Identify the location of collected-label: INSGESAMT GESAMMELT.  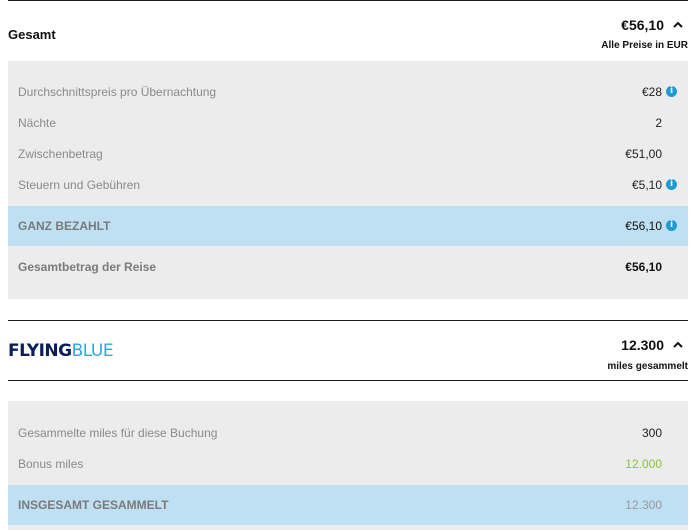
(93, 505).